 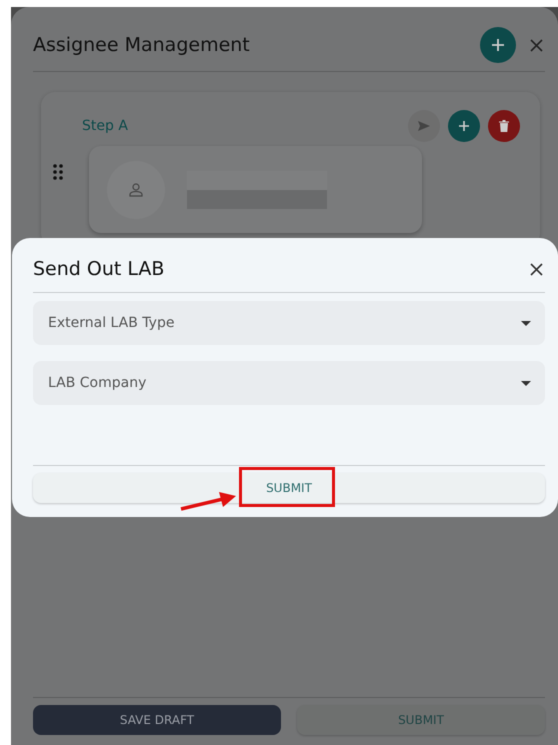 I want to click on select-field: LAB Company, so click(x=289, y=383).